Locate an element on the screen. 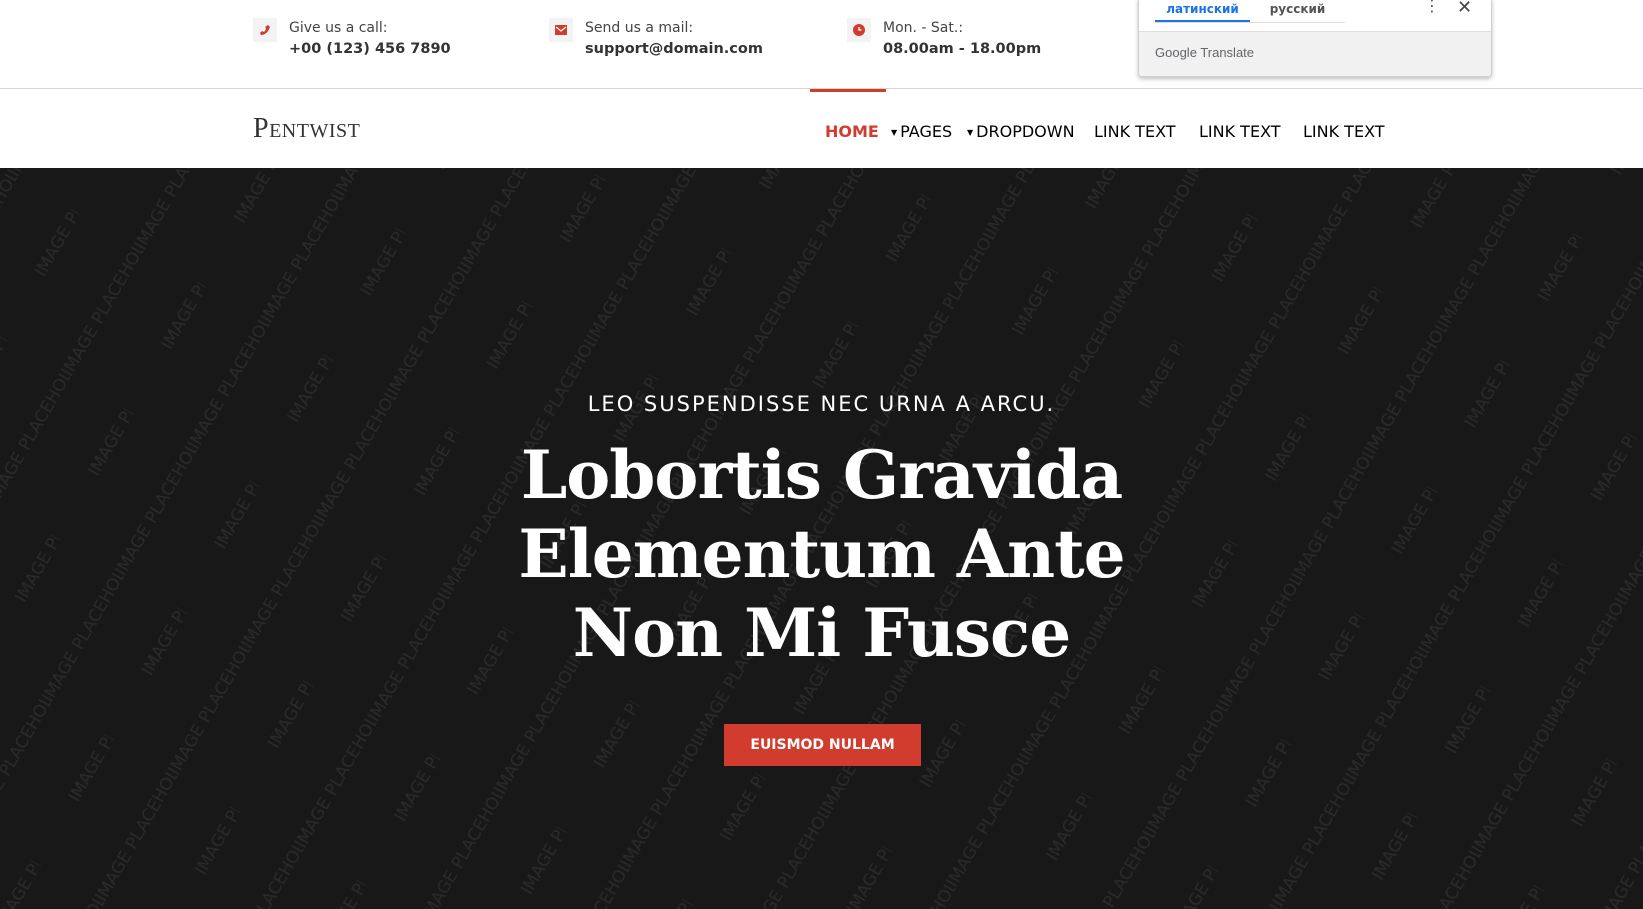 The width and height of the screenshot is (1643, 909). contact-value: +00 (123) 456 7890 is located at coordinates (370, 49).